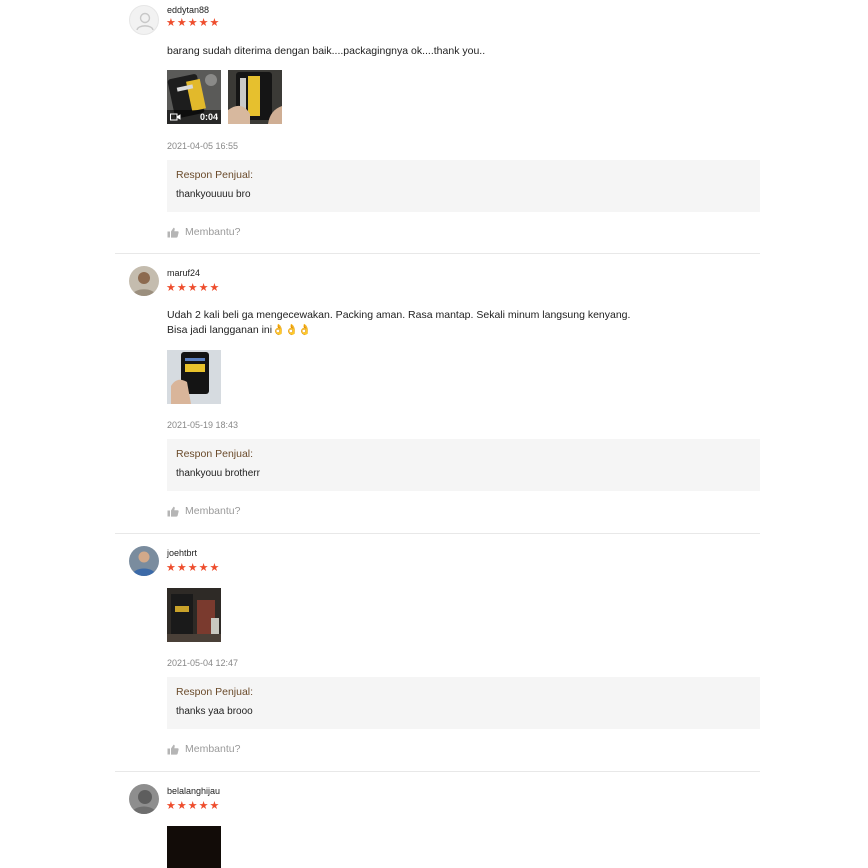  What do you see at coordinates (203, 663) in the screenshot?
I see `review-timestamp: 2021-05-04 12:47` at bounding box center [203, 663].